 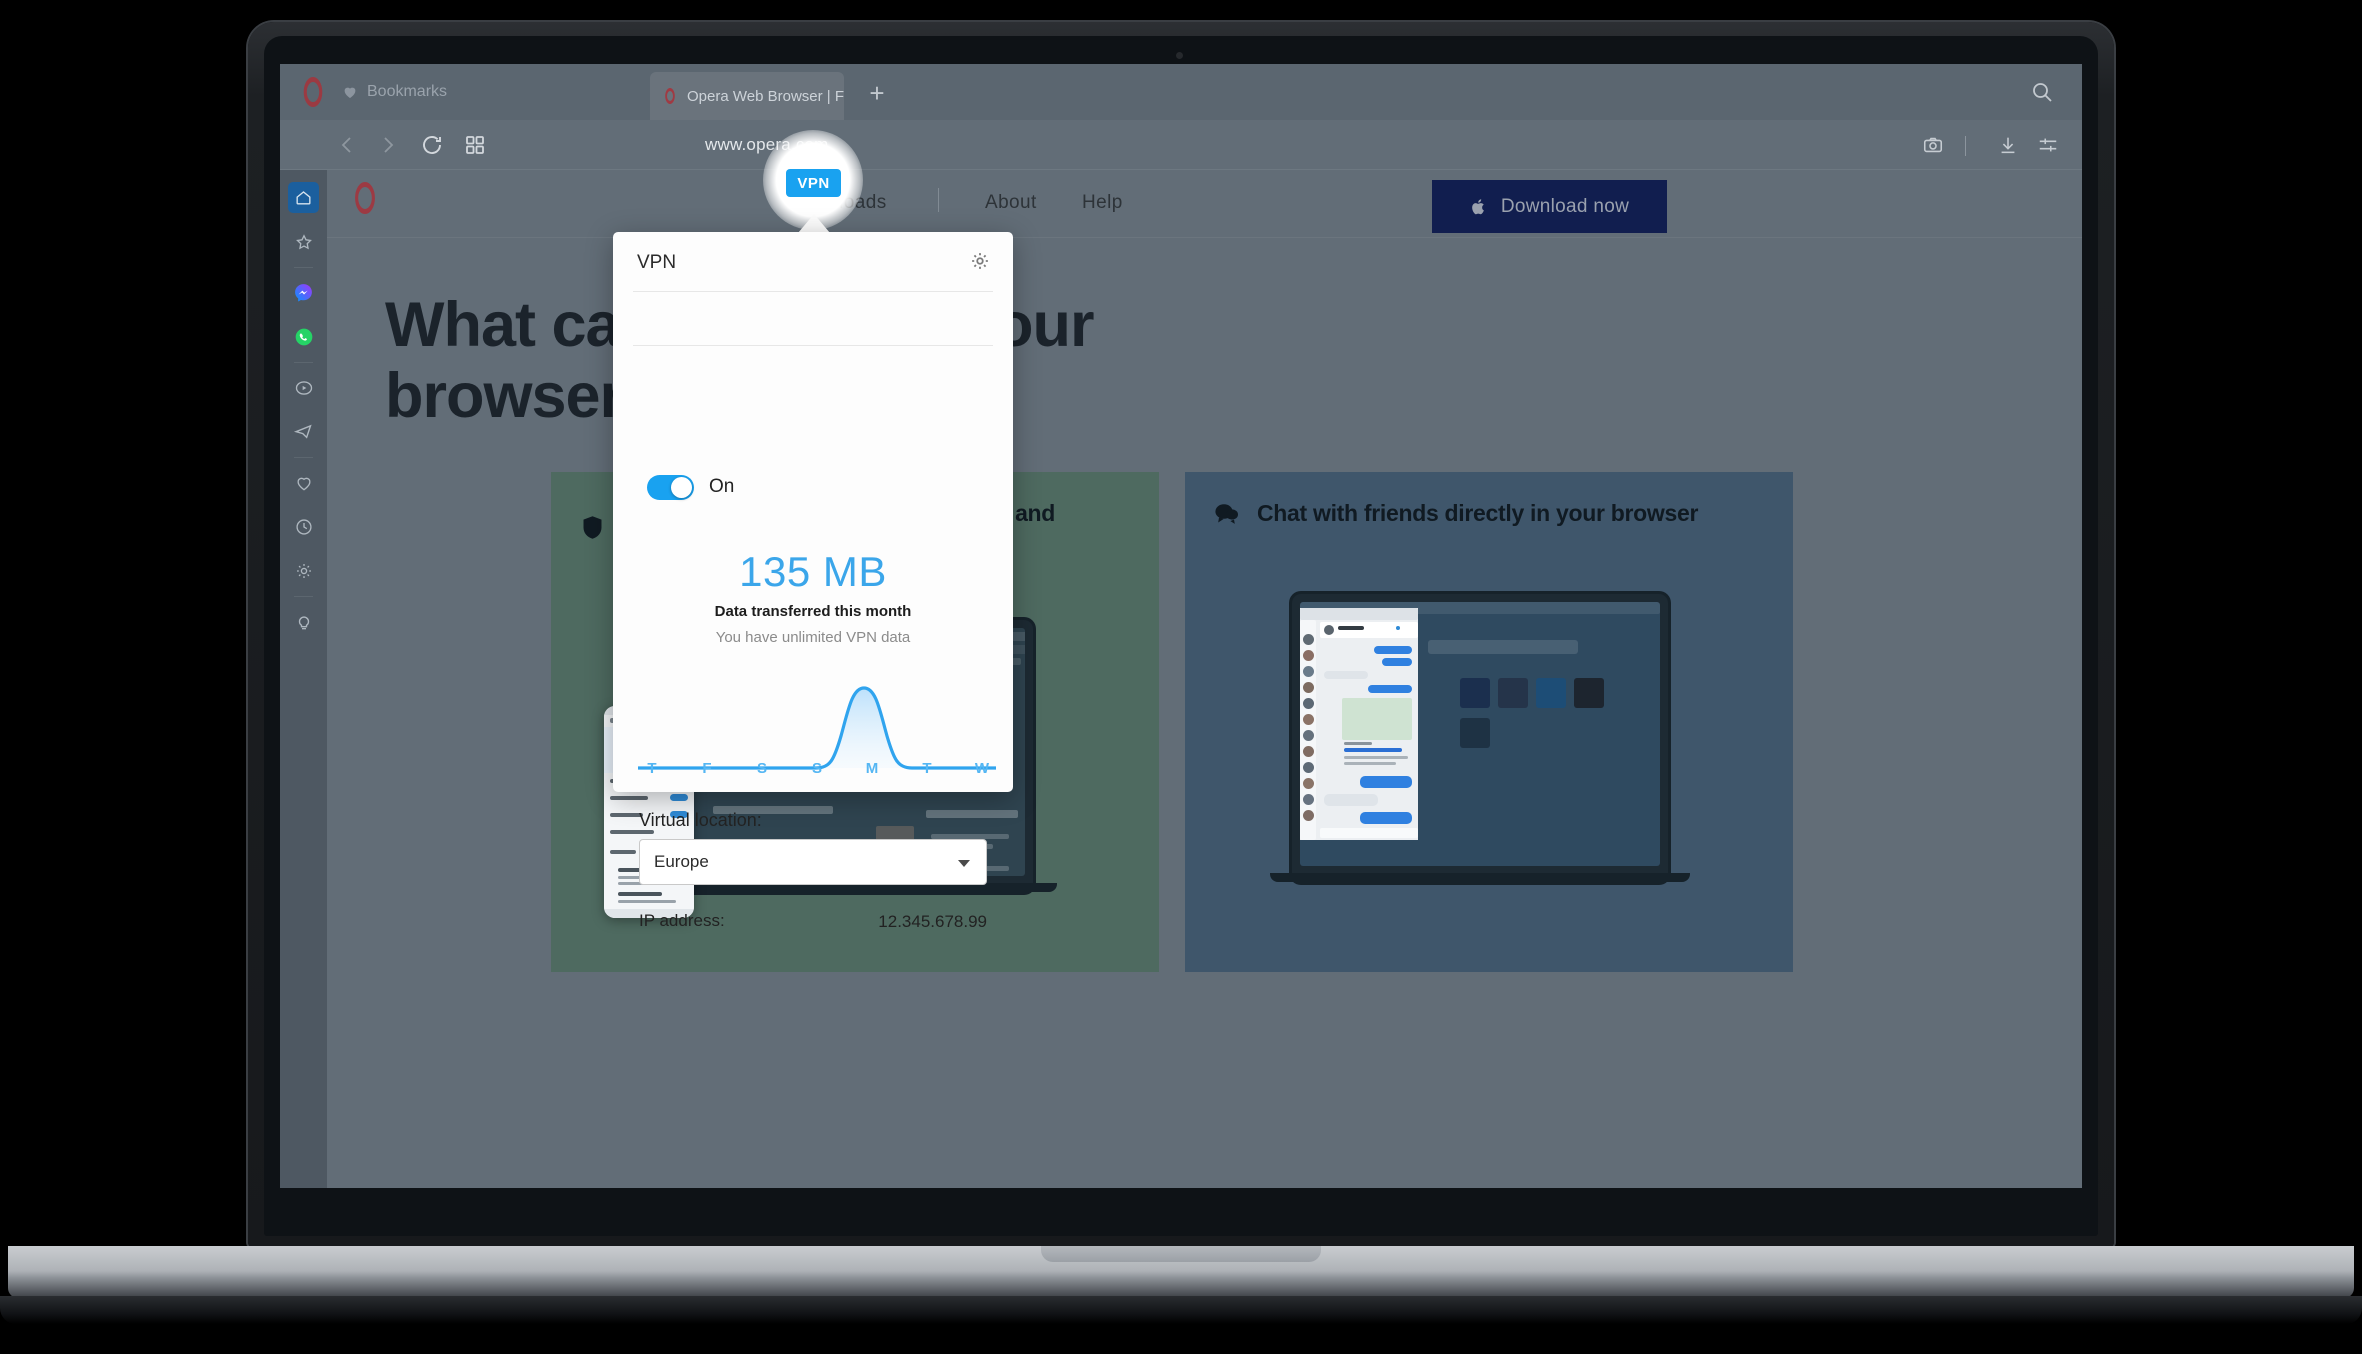 I want to click on opera-site-logo-icon, so click(x=365, y=198).